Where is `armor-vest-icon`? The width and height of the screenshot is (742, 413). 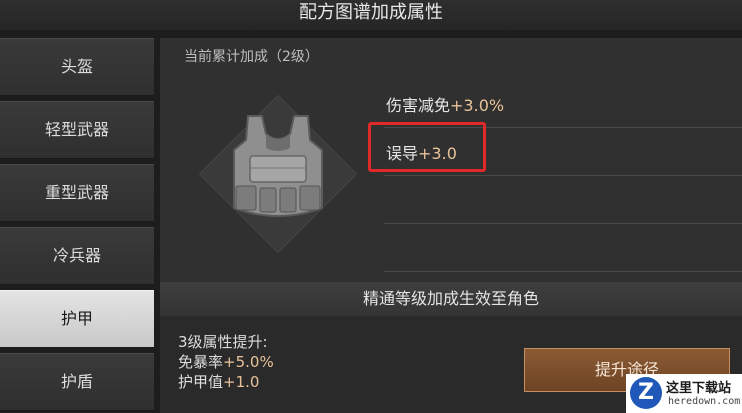
armor-vest-icon is located at coordinates (278, 172).